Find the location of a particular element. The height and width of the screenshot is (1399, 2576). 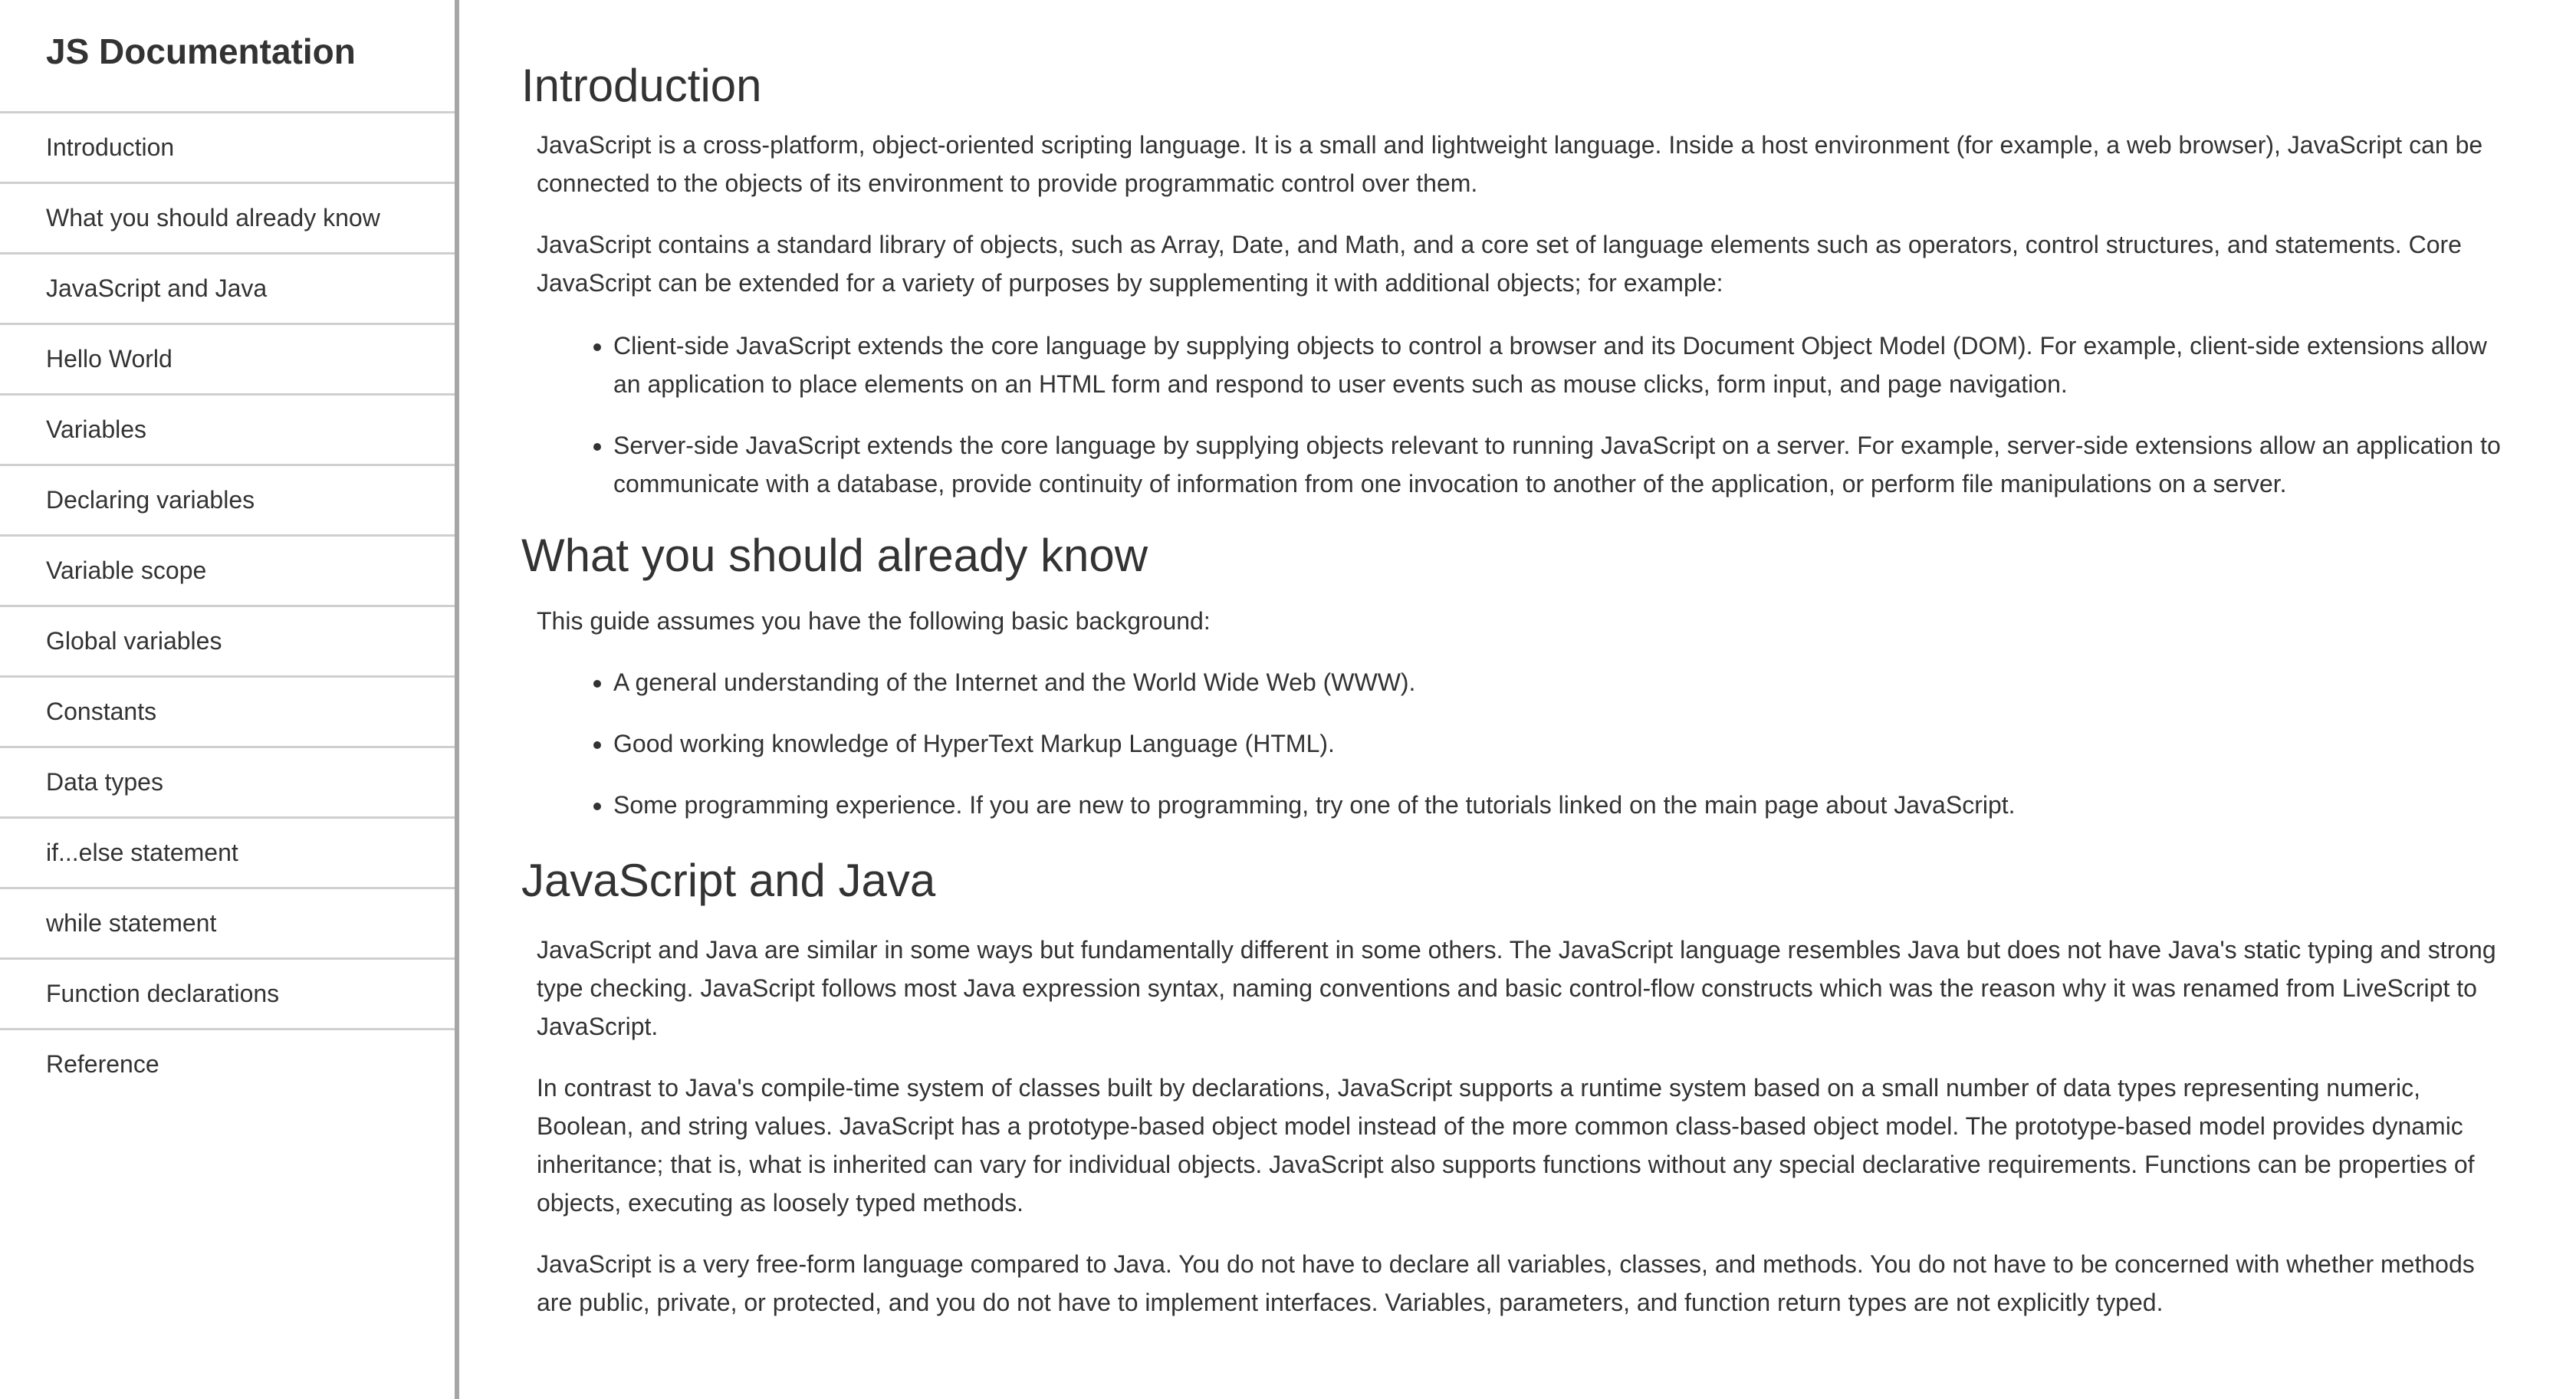

nav-link-what-you-should-already-know: What you should already know is located at coordinates (228, 219).